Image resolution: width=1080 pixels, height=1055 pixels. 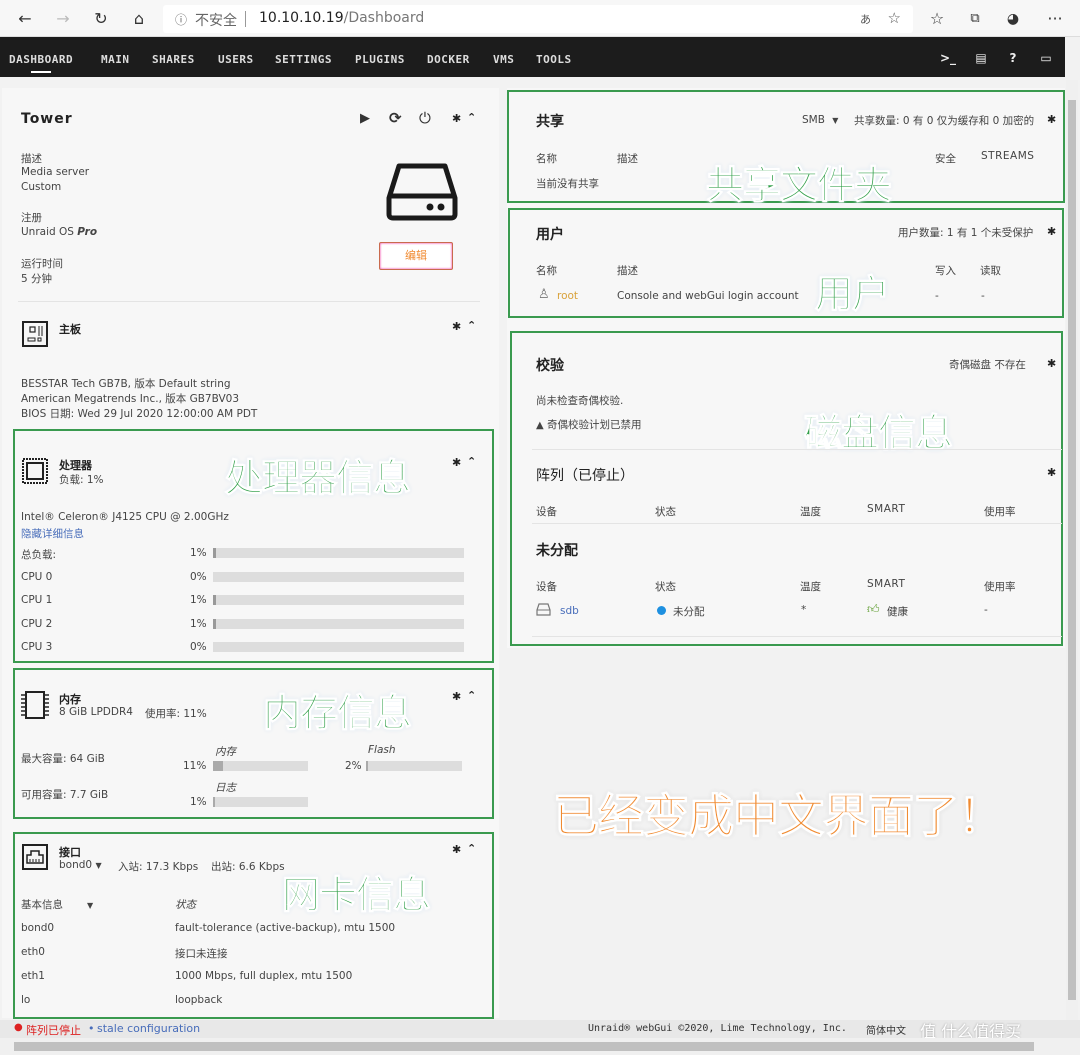 What do you see at coordinates (25, 19) in the screenshot?
I see `back-icon: ←` at bounding box center [25, 19].